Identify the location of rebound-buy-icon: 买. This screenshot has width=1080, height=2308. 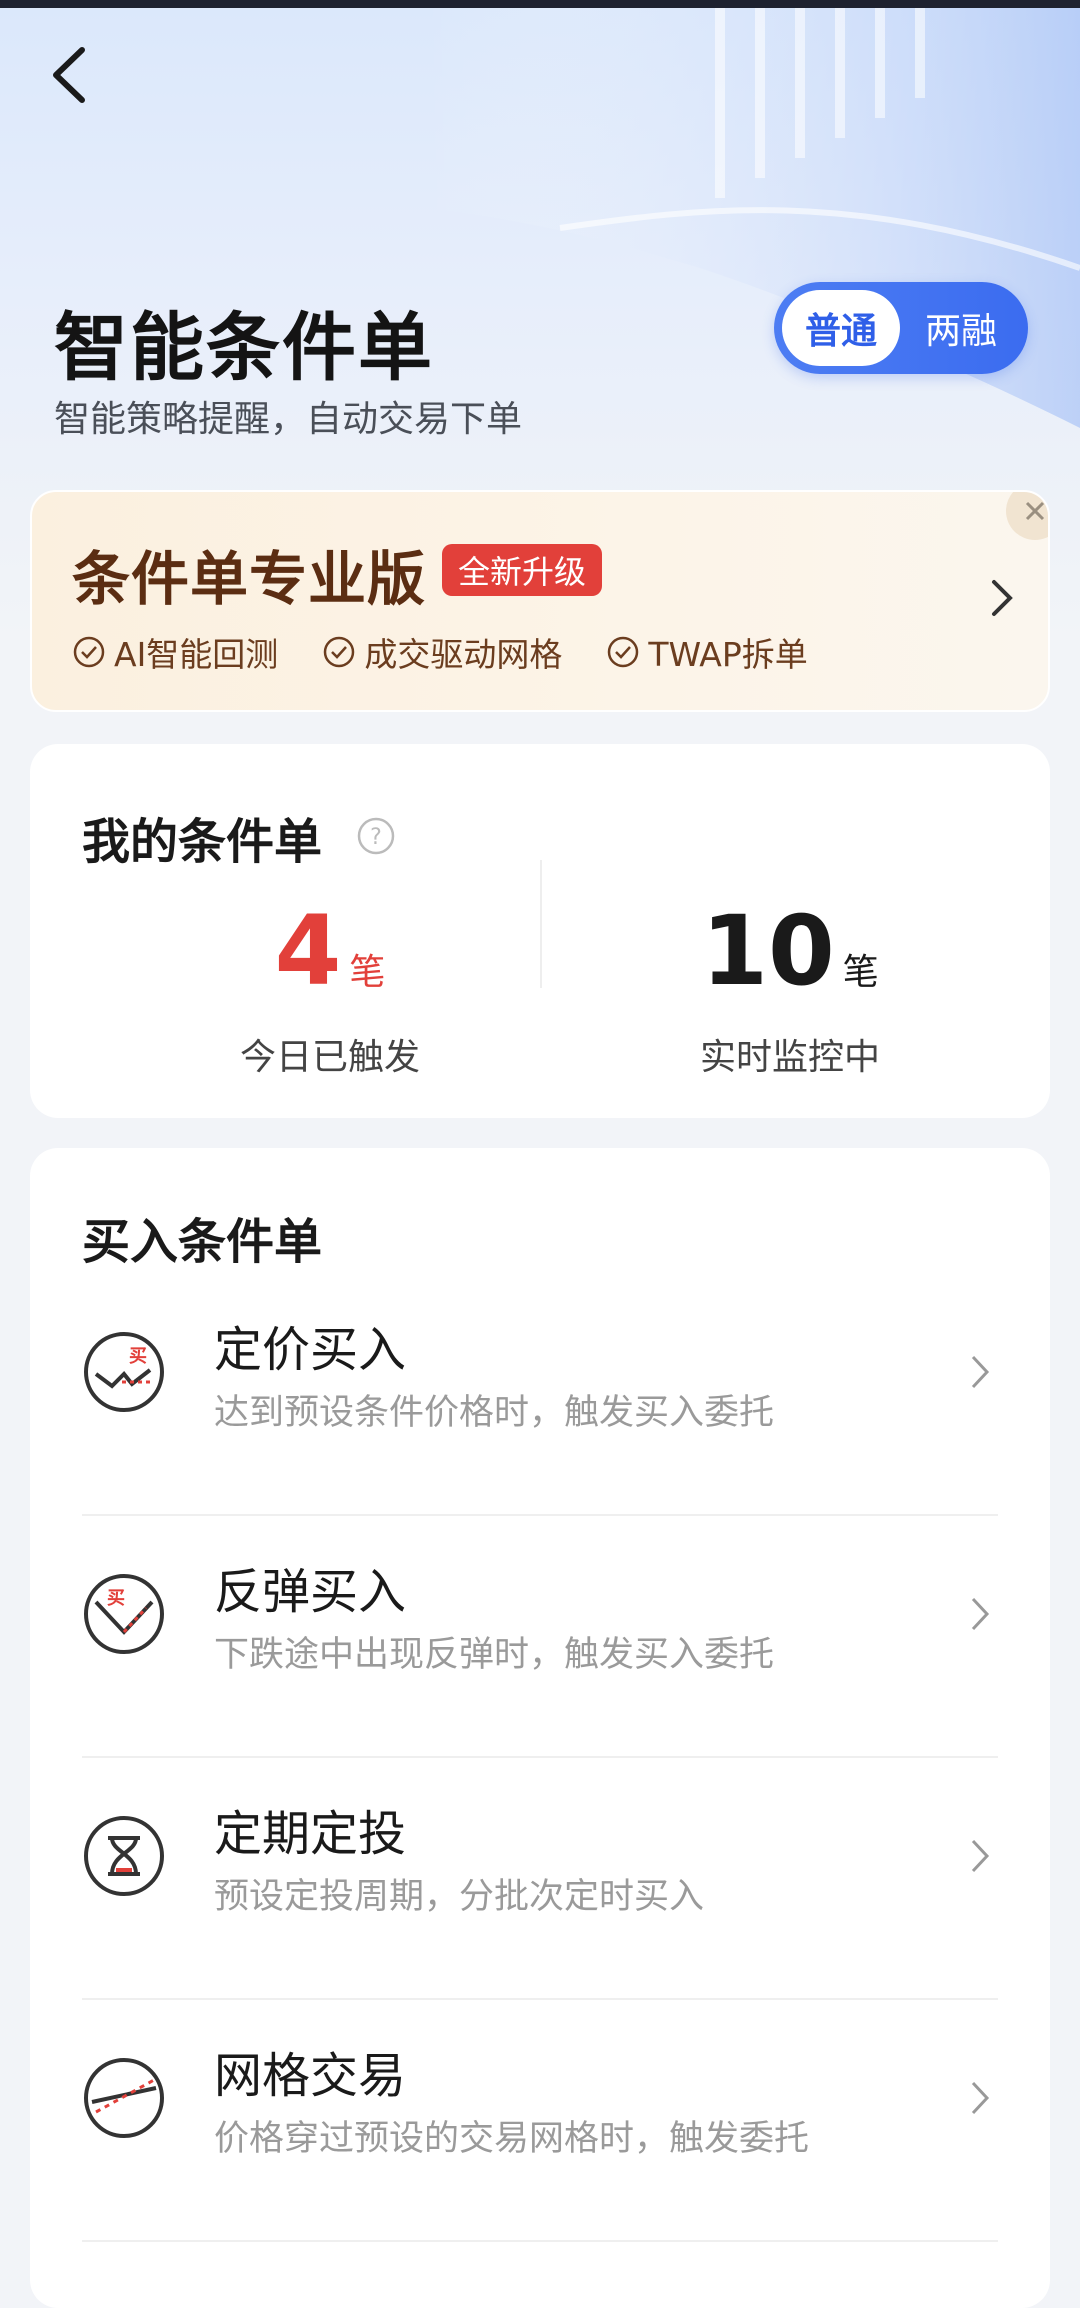
(124, 1614).